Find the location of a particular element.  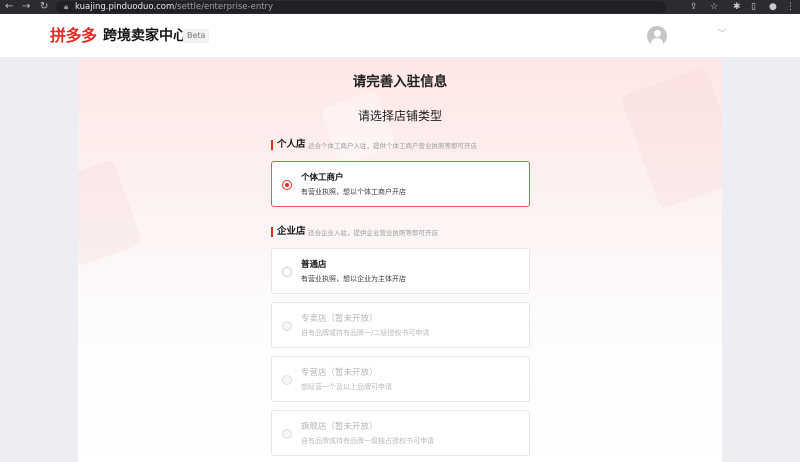

beta-badge: Beta is located at coordinates (196, 36).